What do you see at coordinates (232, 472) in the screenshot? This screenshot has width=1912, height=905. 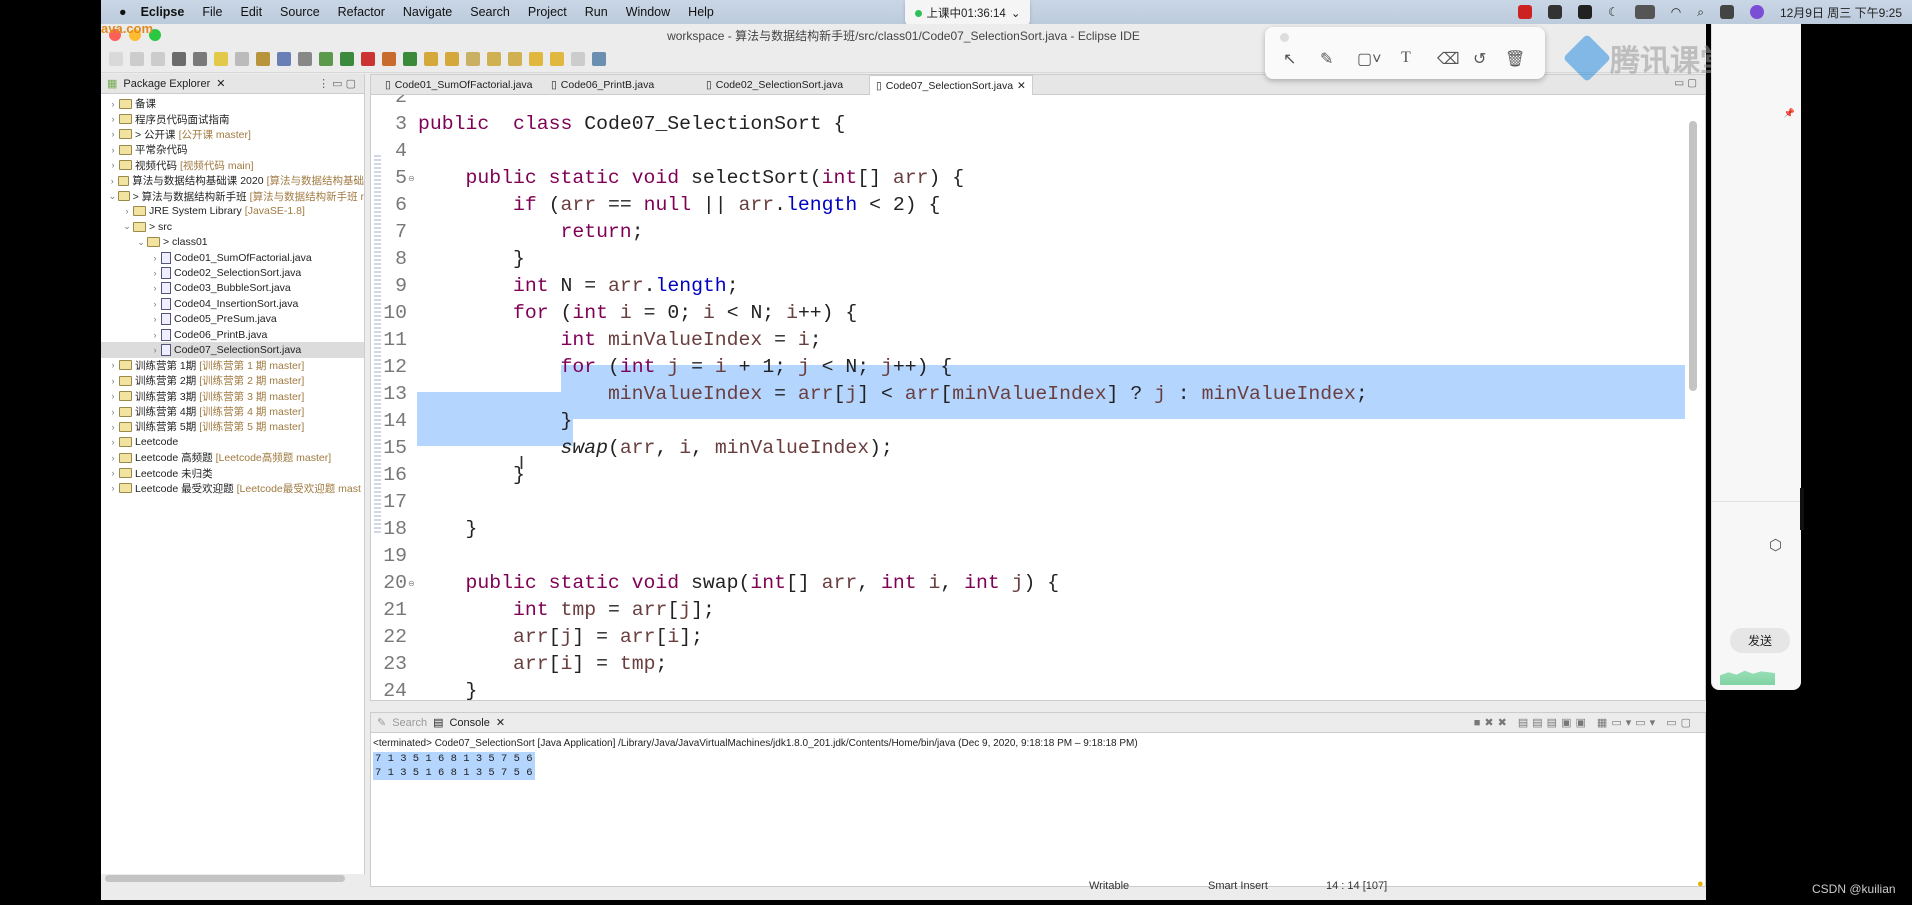 I see `tree-item: › Leetcode 未归类` at bounding box center [232, 472].